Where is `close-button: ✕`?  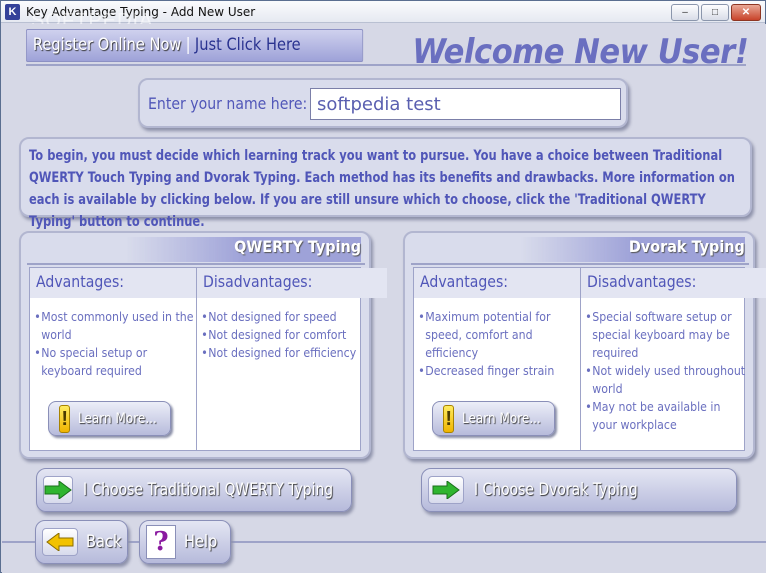
close-button: ✕ is located at coordinates (746, 12).